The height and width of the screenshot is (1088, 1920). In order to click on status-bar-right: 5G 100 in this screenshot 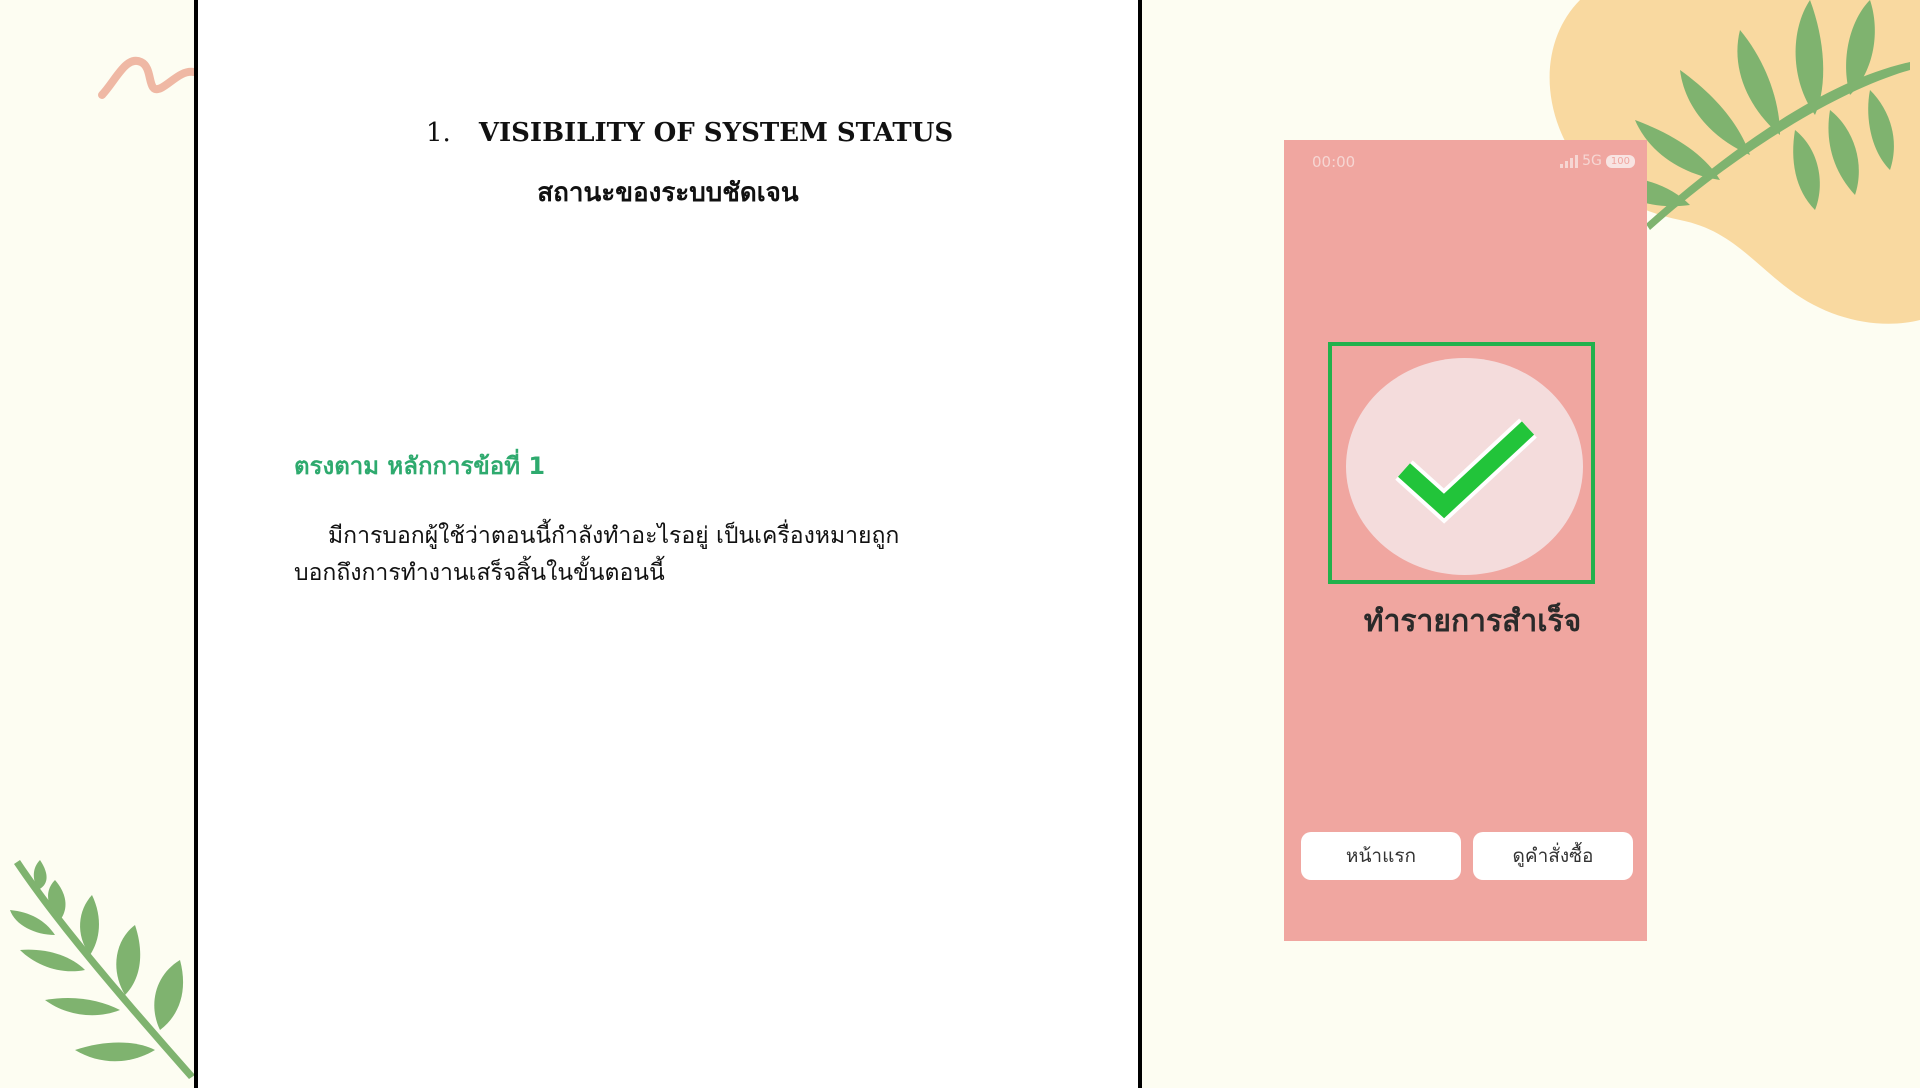, I will do `click(1597, 161)`.